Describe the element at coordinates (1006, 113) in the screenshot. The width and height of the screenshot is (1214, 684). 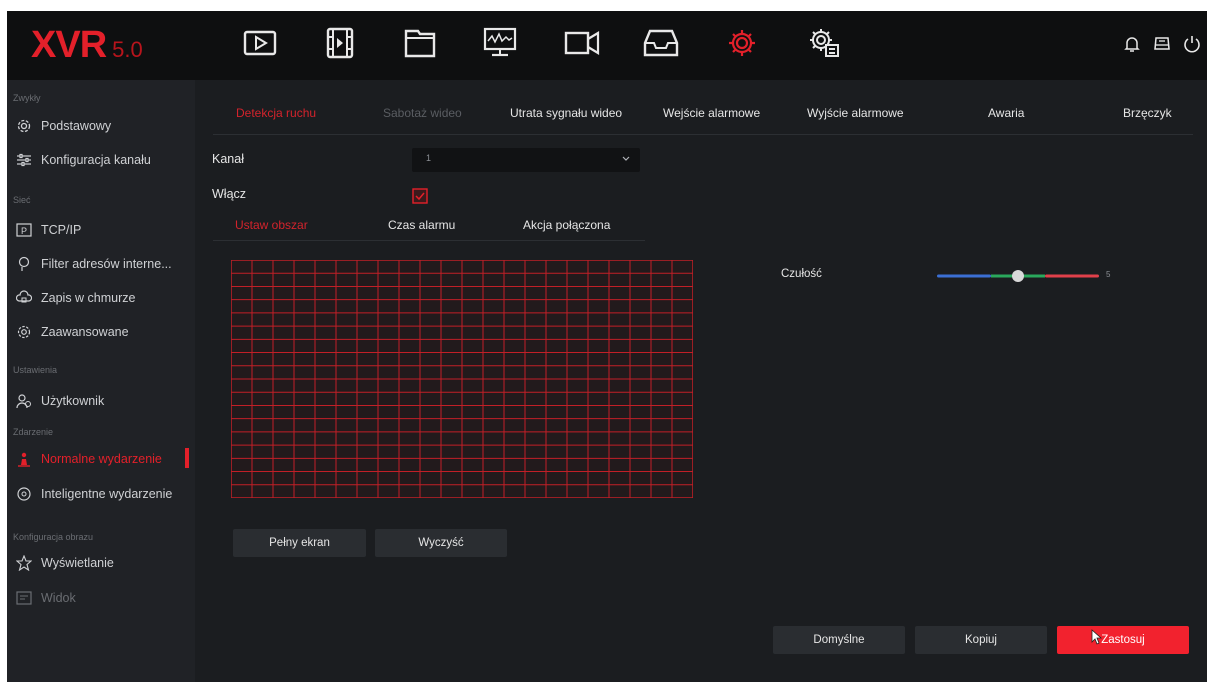
I see `tab-failure: Awaria` at that location.